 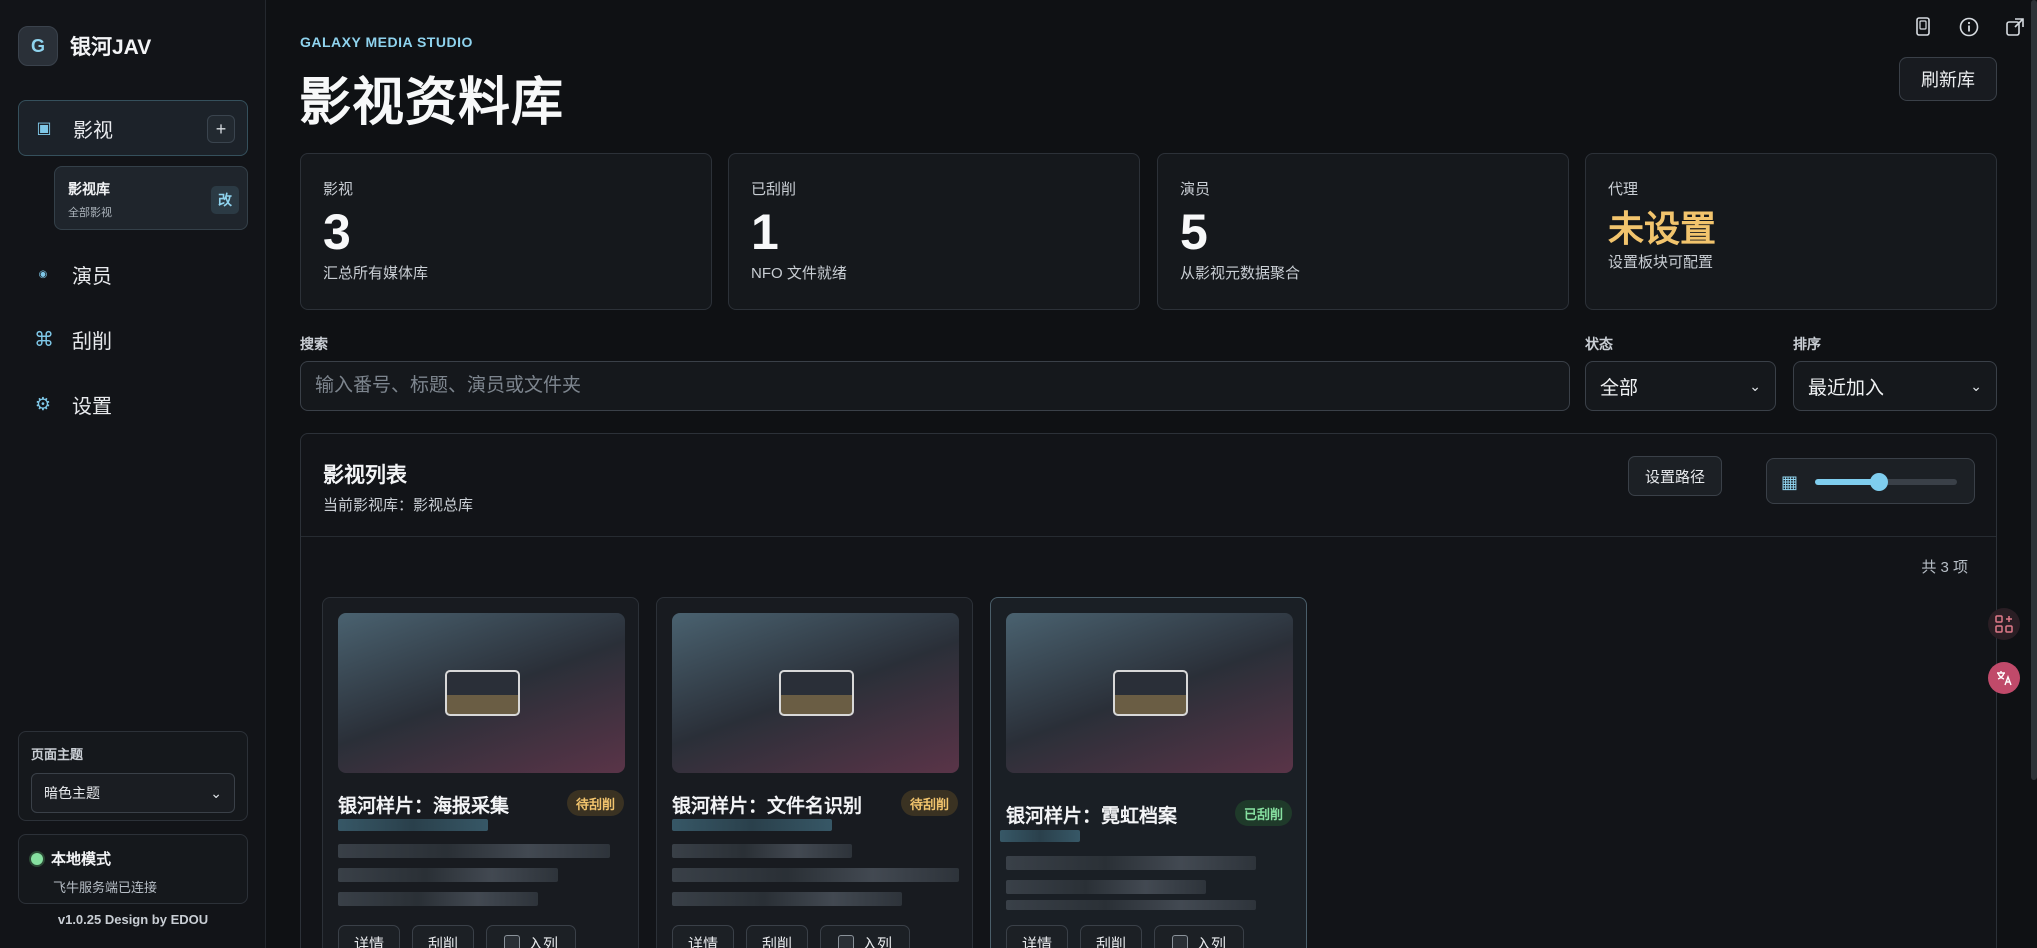 I want to click on card-title: 银河样片：海报采集, so click(x=424, y=806).